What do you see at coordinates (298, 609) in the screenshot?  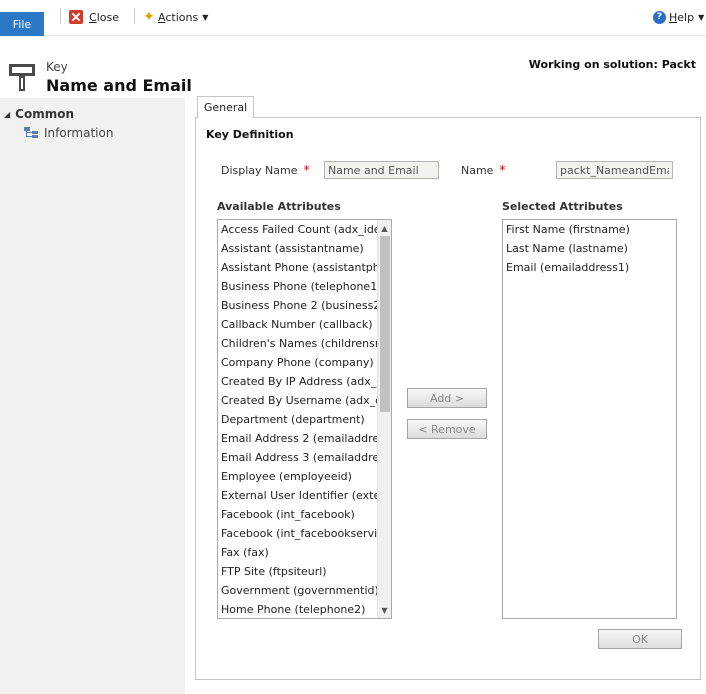 I see `list-item: Home Phone (telephone2)` at bounding box center [298, 609].